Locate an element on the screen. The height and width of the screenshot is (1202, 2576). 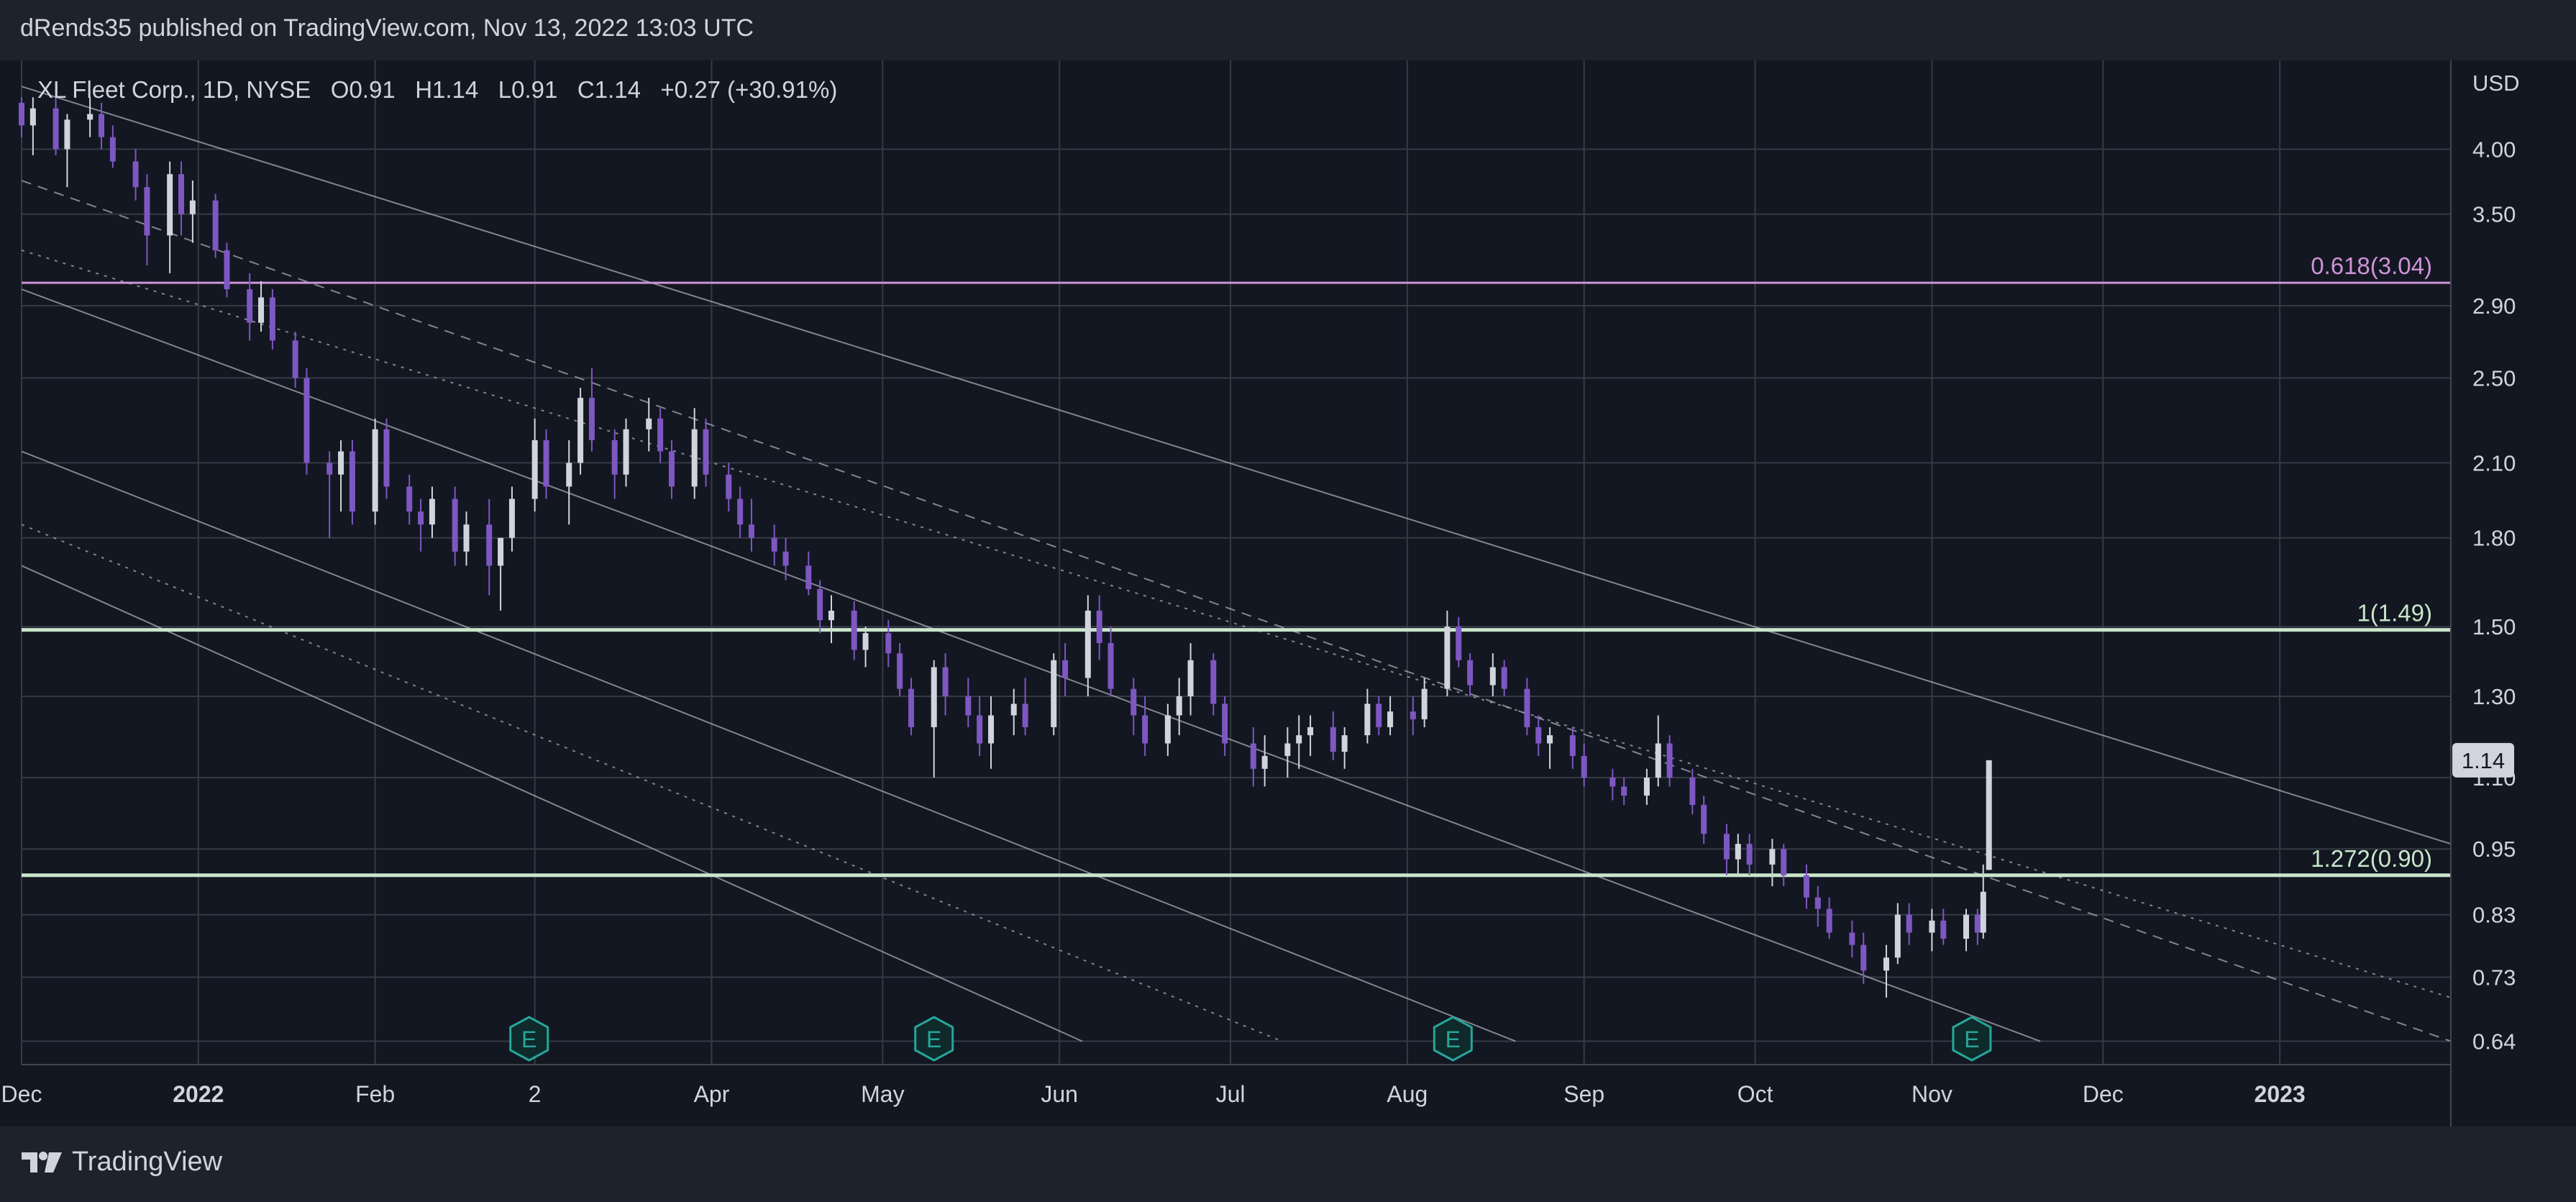
ohlc-change: +0.27 (+30.91%) is located at coordinates (749, 90).